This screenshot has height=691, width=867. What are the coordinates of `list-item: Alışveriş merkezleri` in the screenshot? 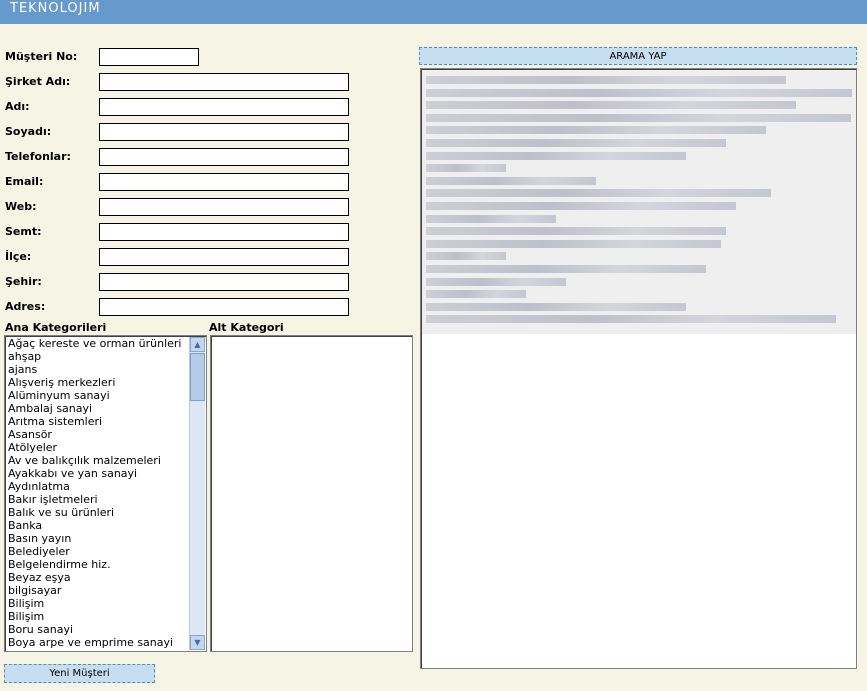 It's located at (98, 382).